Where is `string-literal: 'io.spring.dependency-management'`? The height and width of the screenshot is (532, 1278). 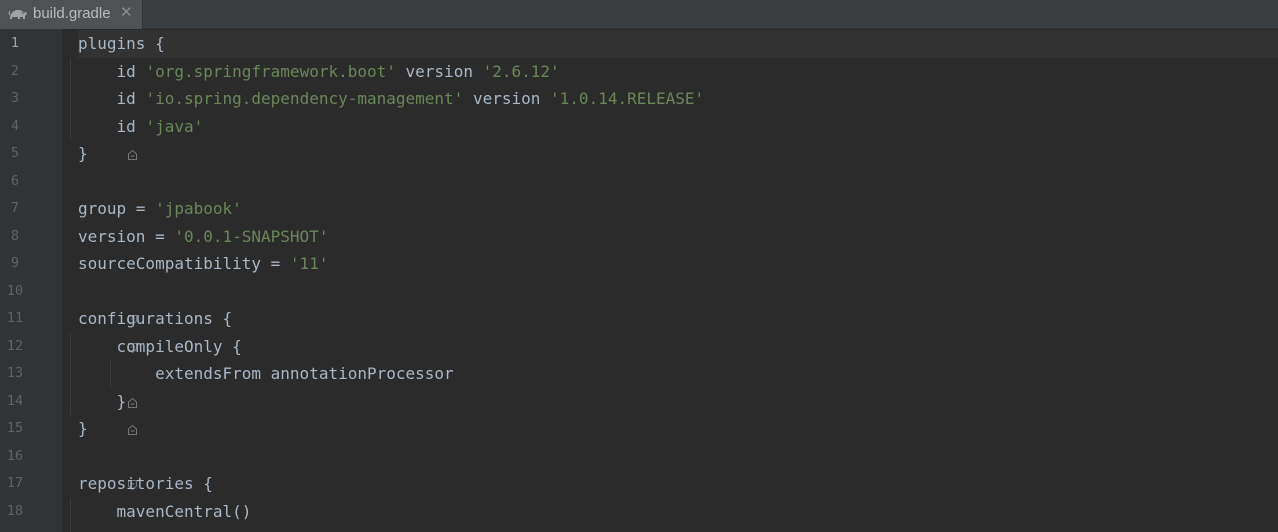
string-literal: 'io.spring.dependency-management' is located at coordinates (304, 98).